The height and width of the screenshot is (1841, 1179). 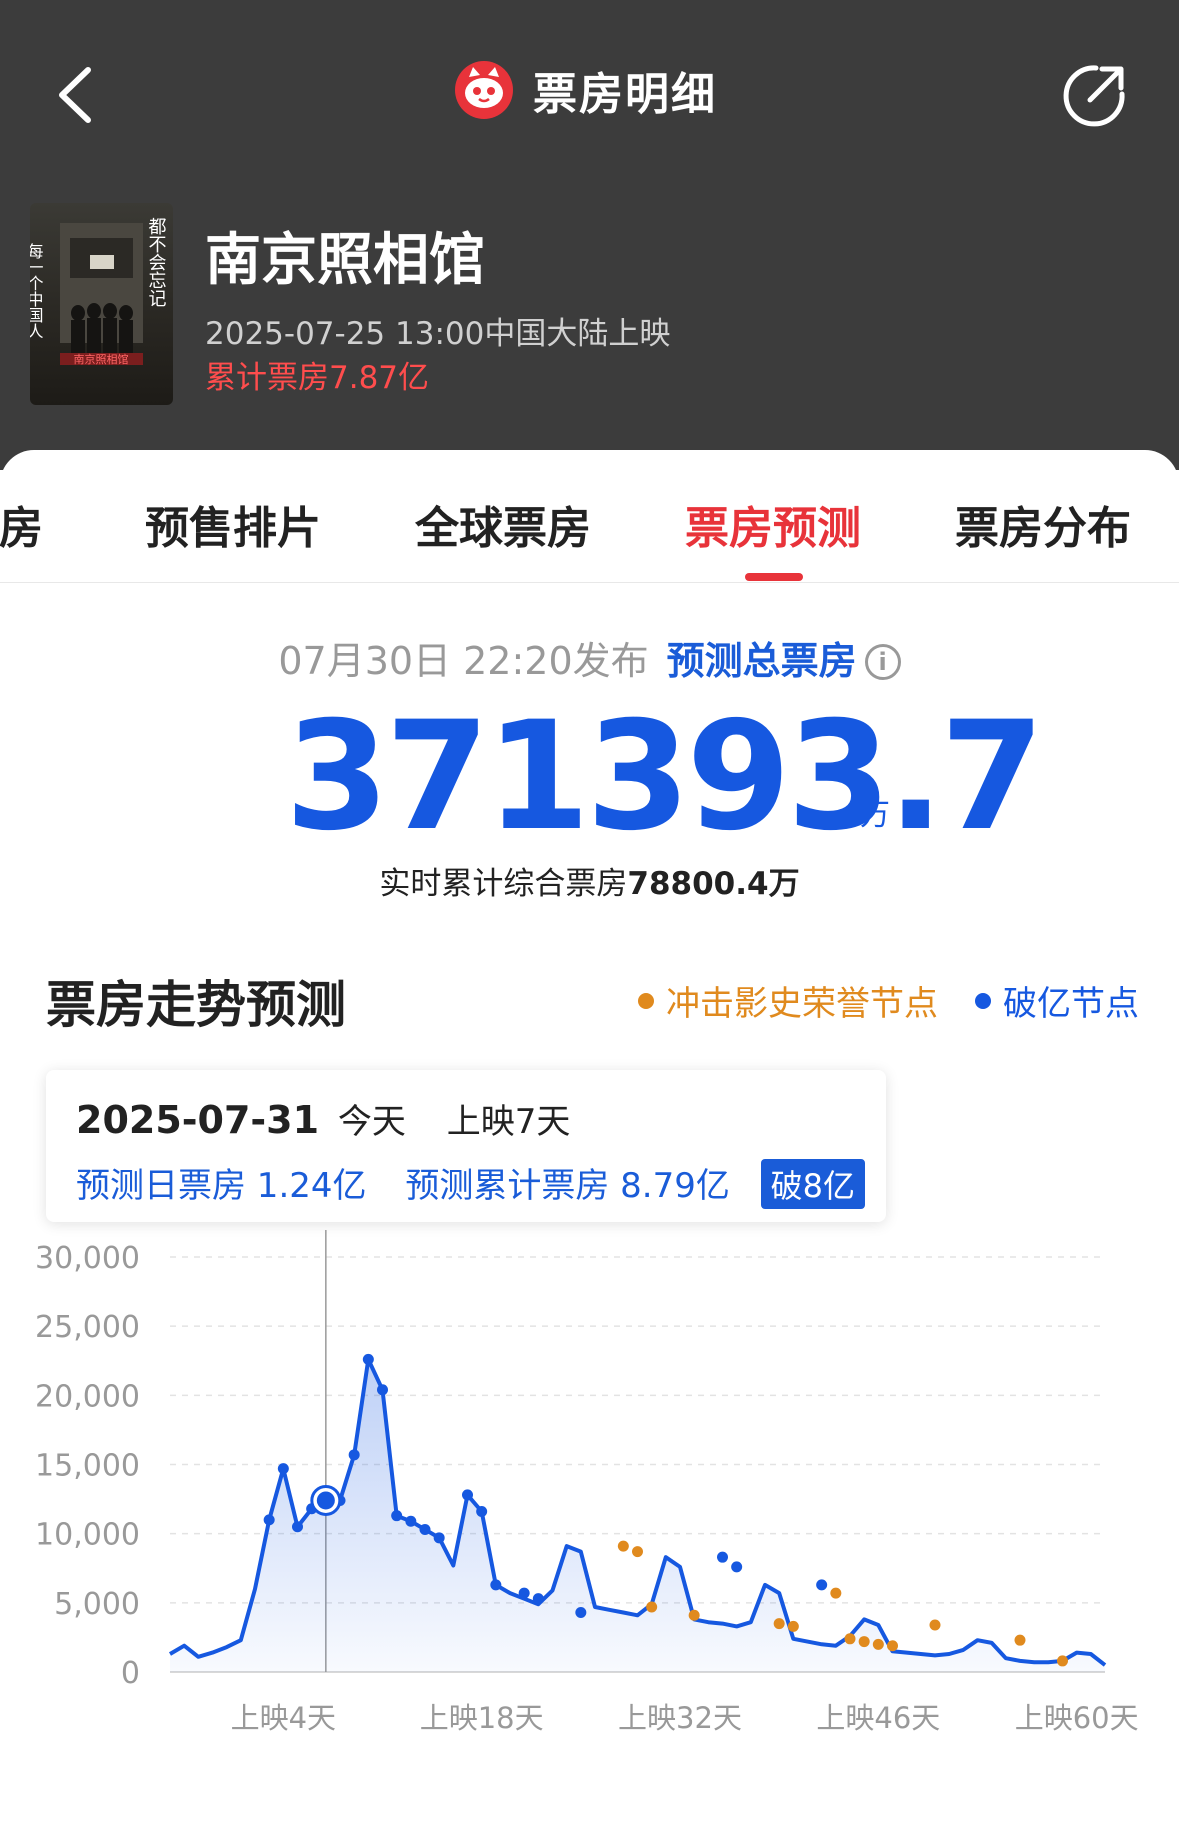 I want to click on x-tick-label: 上映32天, so click(x=680, y=1718).